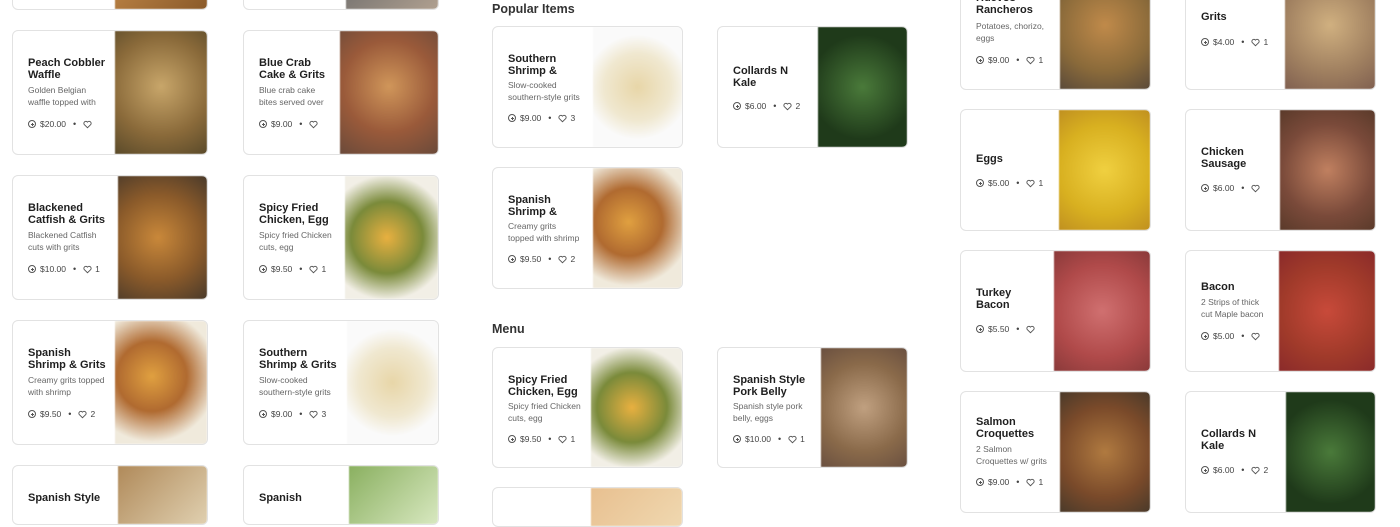 The width and height of the screenshot is (1400, 527). What do you see at coordinates (769, 386) in the screenshot?
I see `menu-item-title: Spanish Style Pork Belly` at bounding box center [769, 386].